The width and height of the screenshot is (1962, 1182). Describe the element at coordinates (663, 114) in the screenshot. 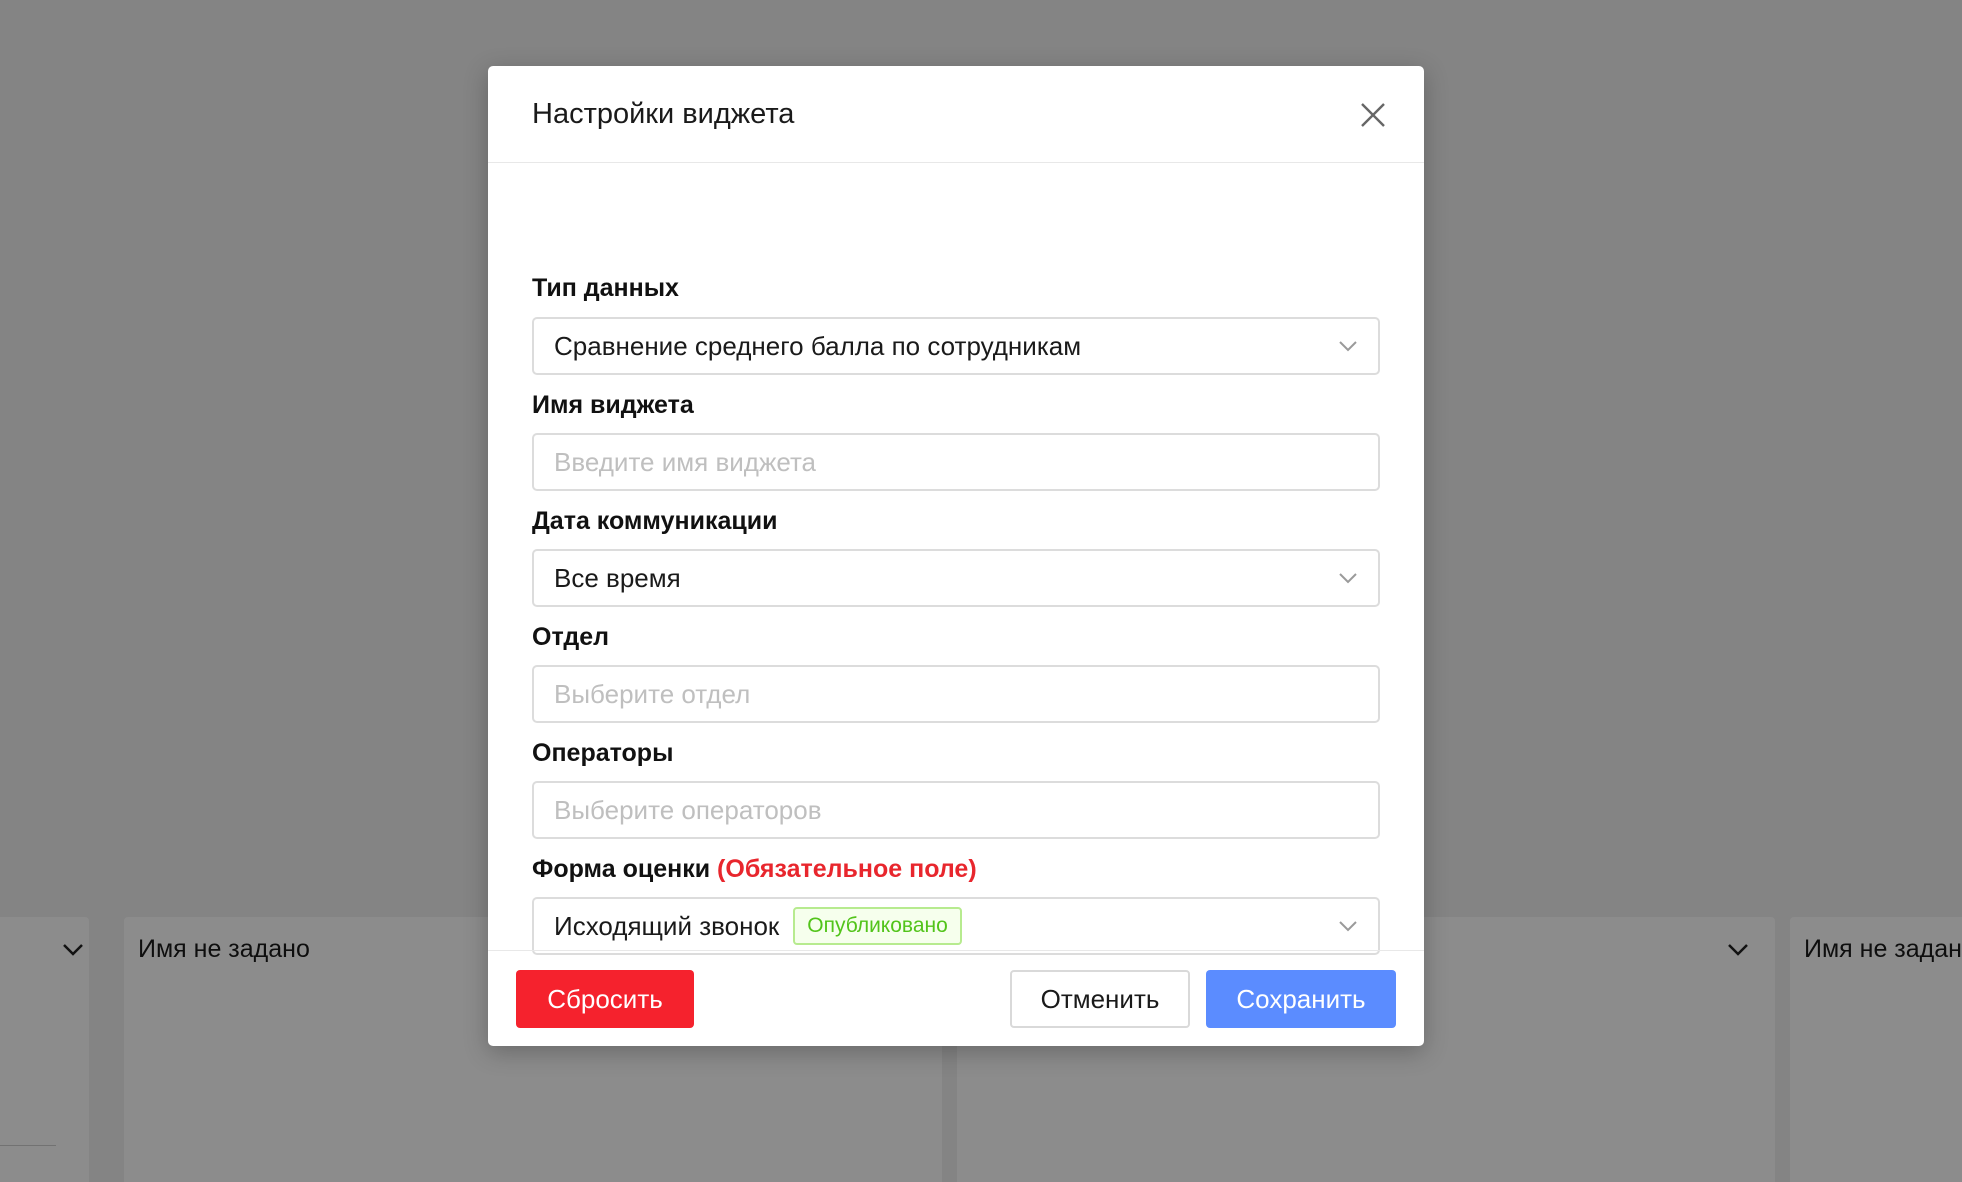

I see `modal-title: Настройки виджета` at that location.